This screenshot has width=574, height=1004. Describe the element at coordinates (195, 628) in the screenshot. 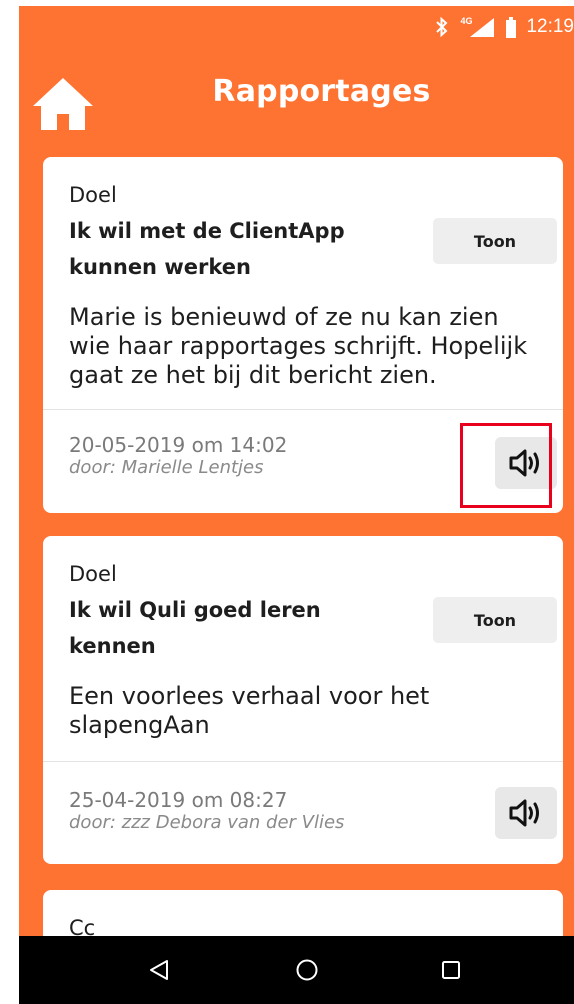

I see `report-goal: Ik wil Quli goed leren kennen` at that location.